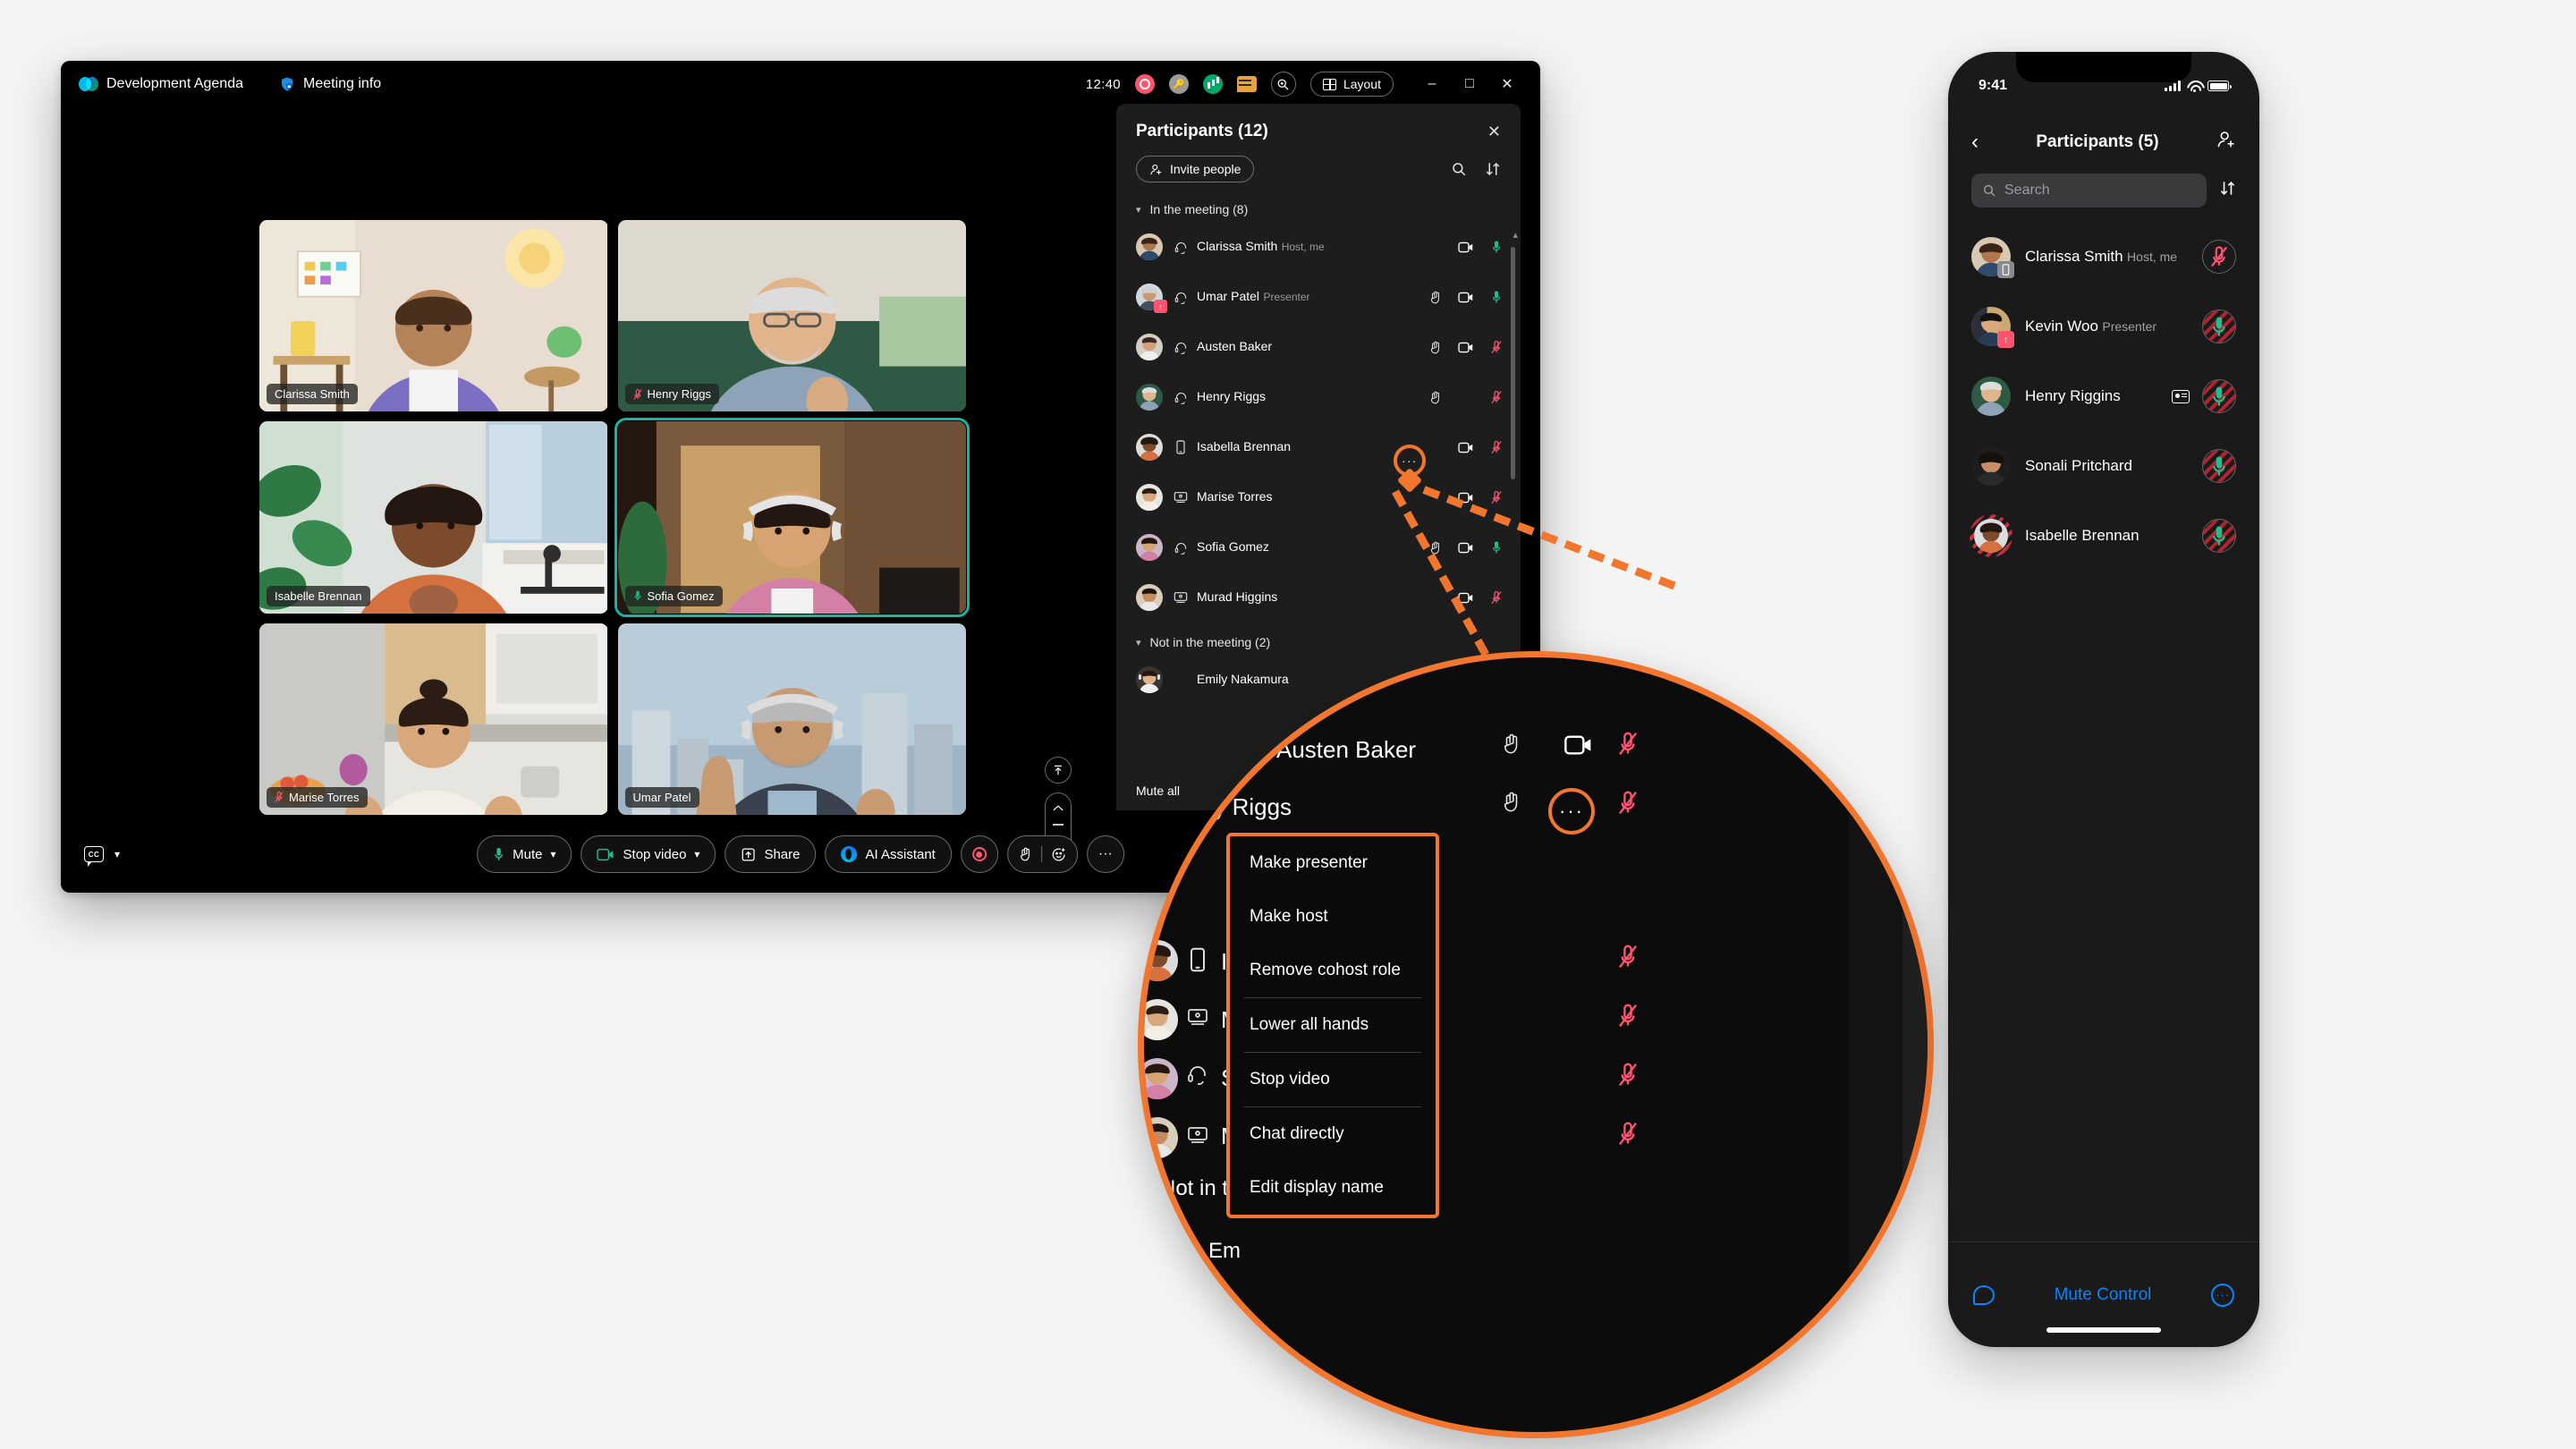  What do you see at coordinates (1178, 84) in the screenshot?
I see `key-badge-icon` at bounding box center [1178, 84].